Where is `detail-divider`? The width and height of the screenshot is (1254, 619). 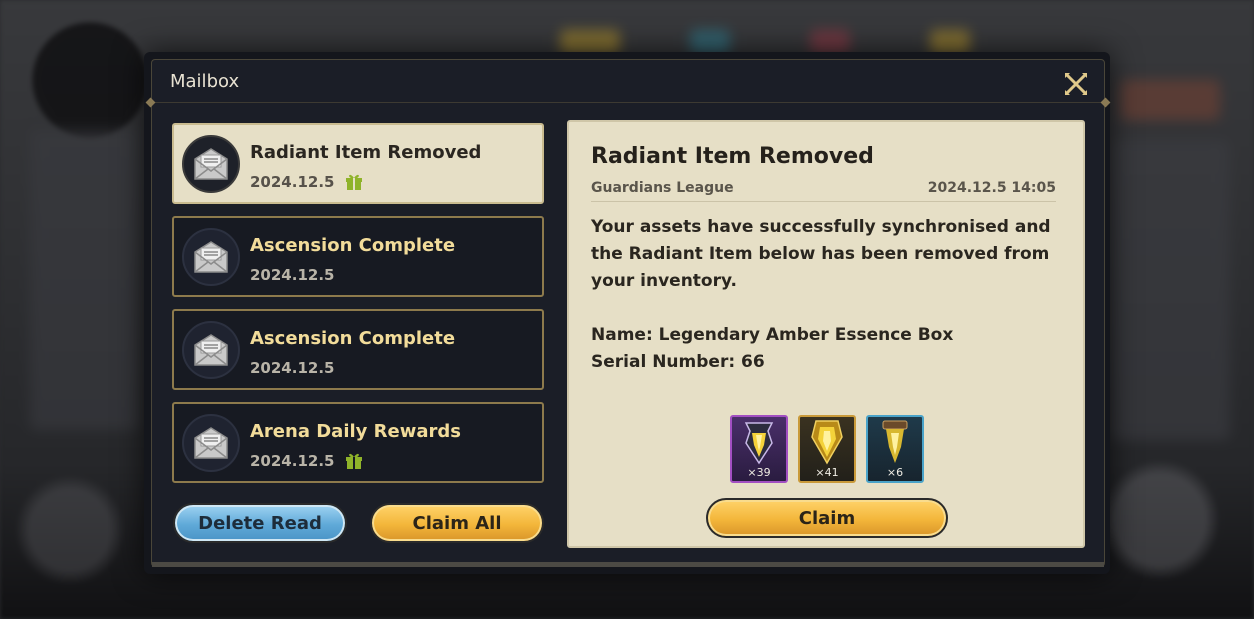
detail-divider is located at coordinates (823, 201).